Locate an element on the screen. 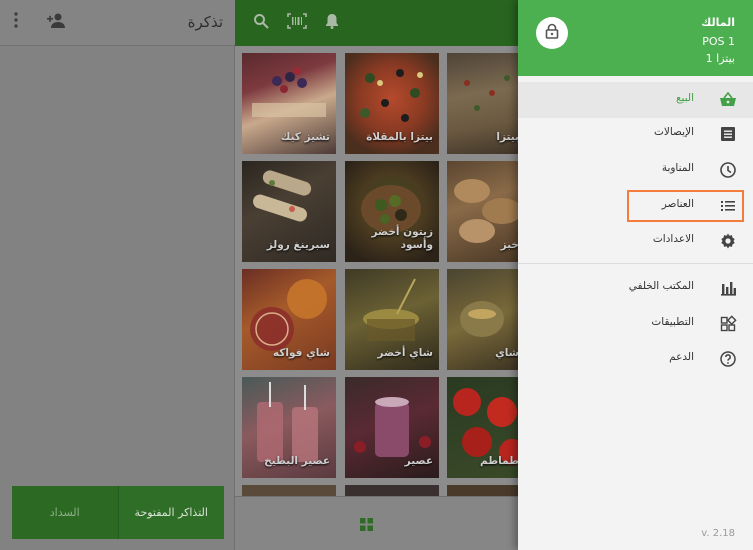 This screenshot has width=753, height=550. menu-item-shift: المناوبة is located at coordinates (635, 170).